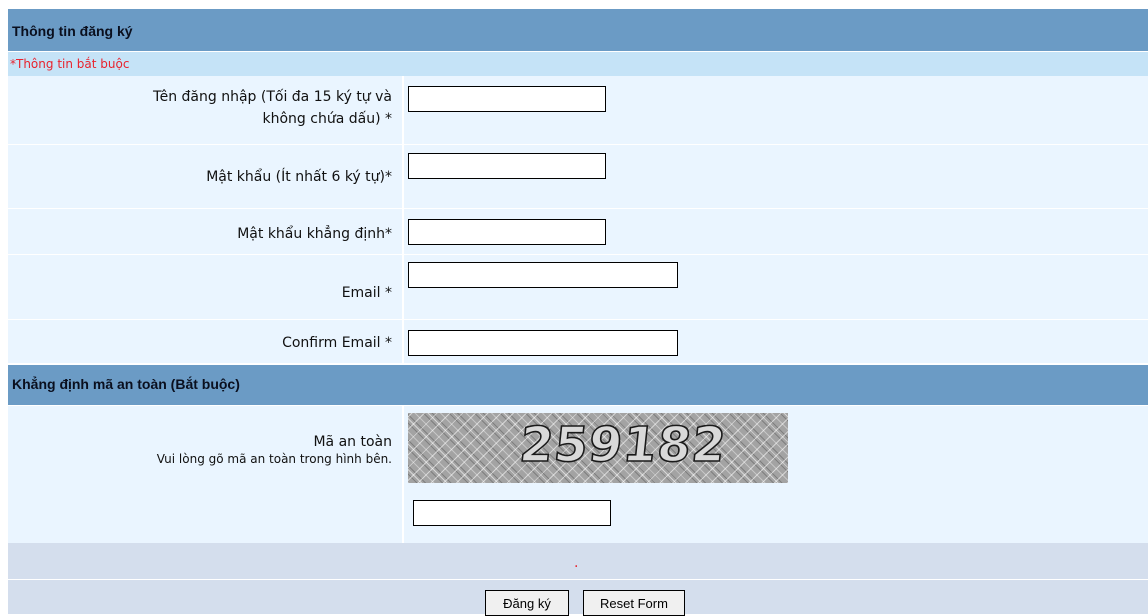 The width and height of the screenshot is (1148, 616). What do you see at coordinates (543, 343) in the screenshot?
I see `email-confirm-input` at bounding box center [543, 343].